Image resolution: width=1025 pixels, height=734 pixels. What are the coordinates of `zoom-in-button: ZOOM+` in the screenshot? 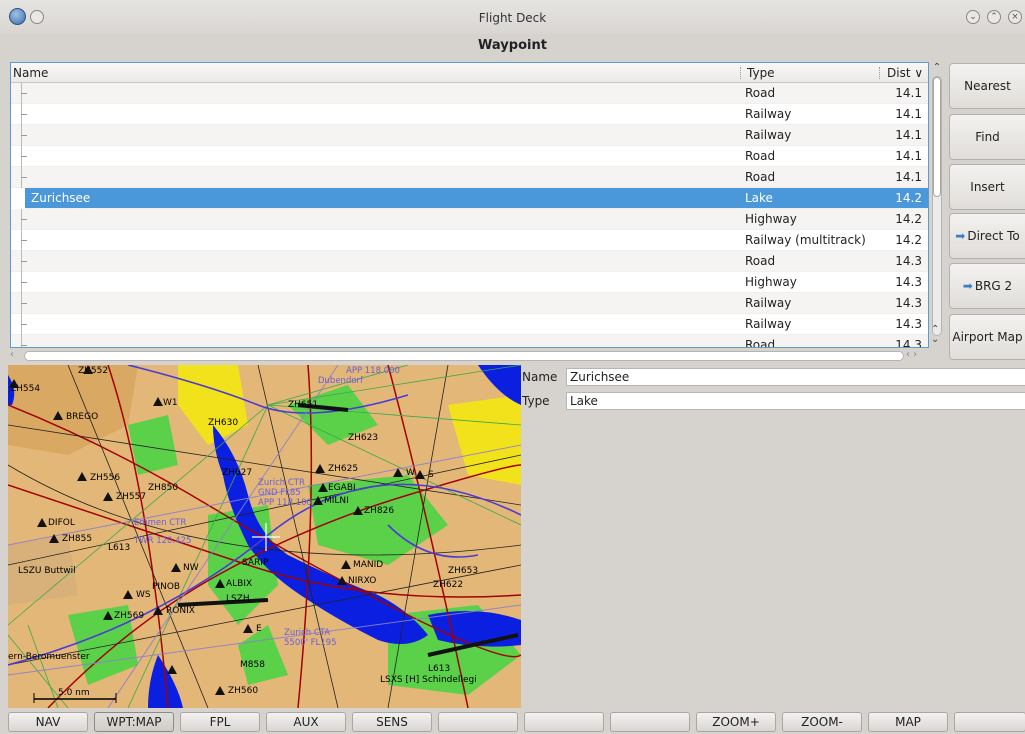 It's located at (736, 722).